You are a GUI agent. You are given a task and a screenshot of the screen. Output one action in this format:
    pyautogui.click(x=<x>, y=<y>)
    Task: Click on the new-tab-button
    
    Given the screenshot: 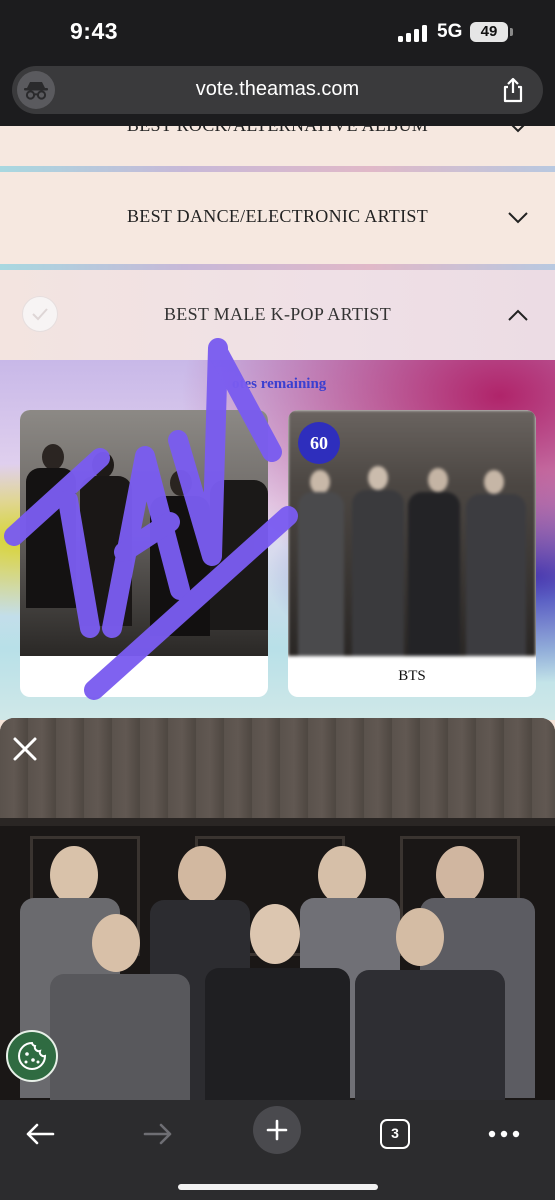 What is the action you would take?
    pyautogui.click(x=277, y=1130)
    